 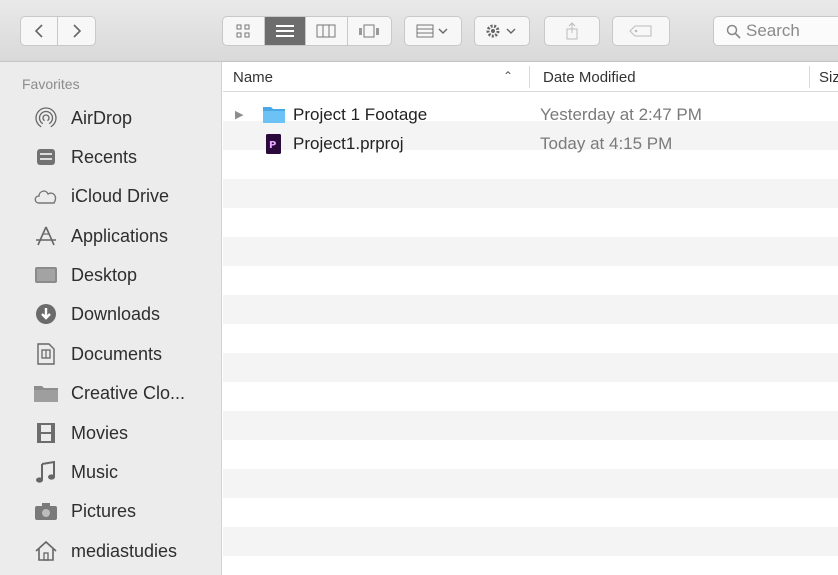 I want to click on premiere-file-icon: P, so click(x=274, y=143).